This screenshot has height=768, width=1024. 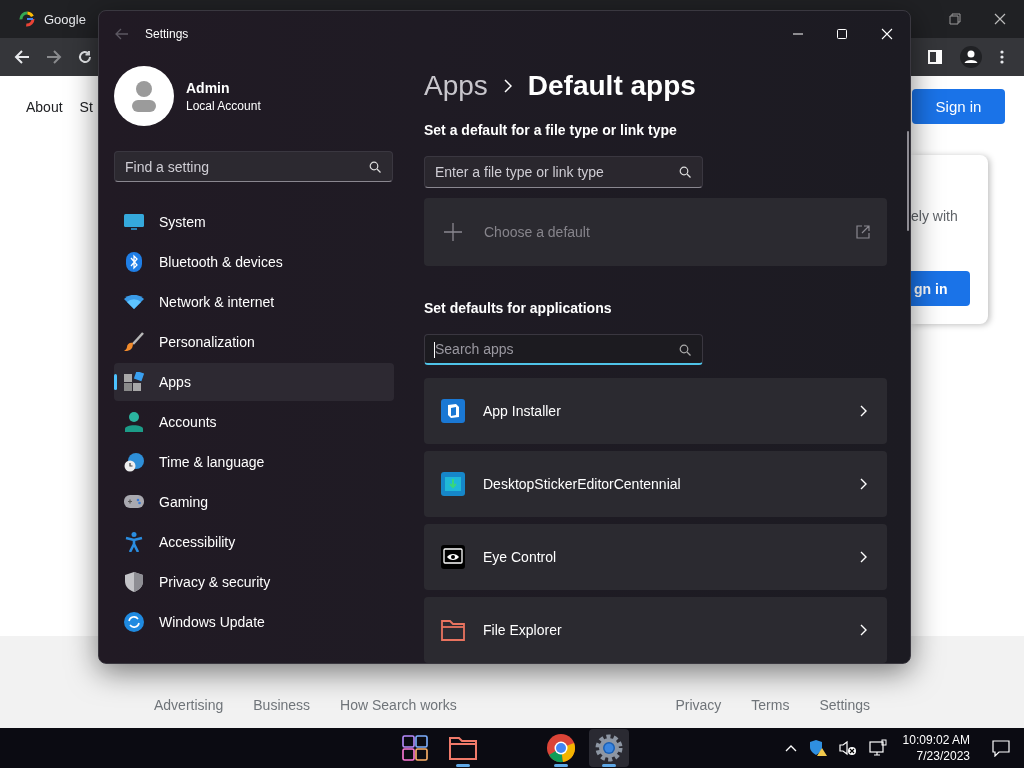 I want to click on clock: 10:09:02 AM 7/23/2023, so click(x=936, y=748).